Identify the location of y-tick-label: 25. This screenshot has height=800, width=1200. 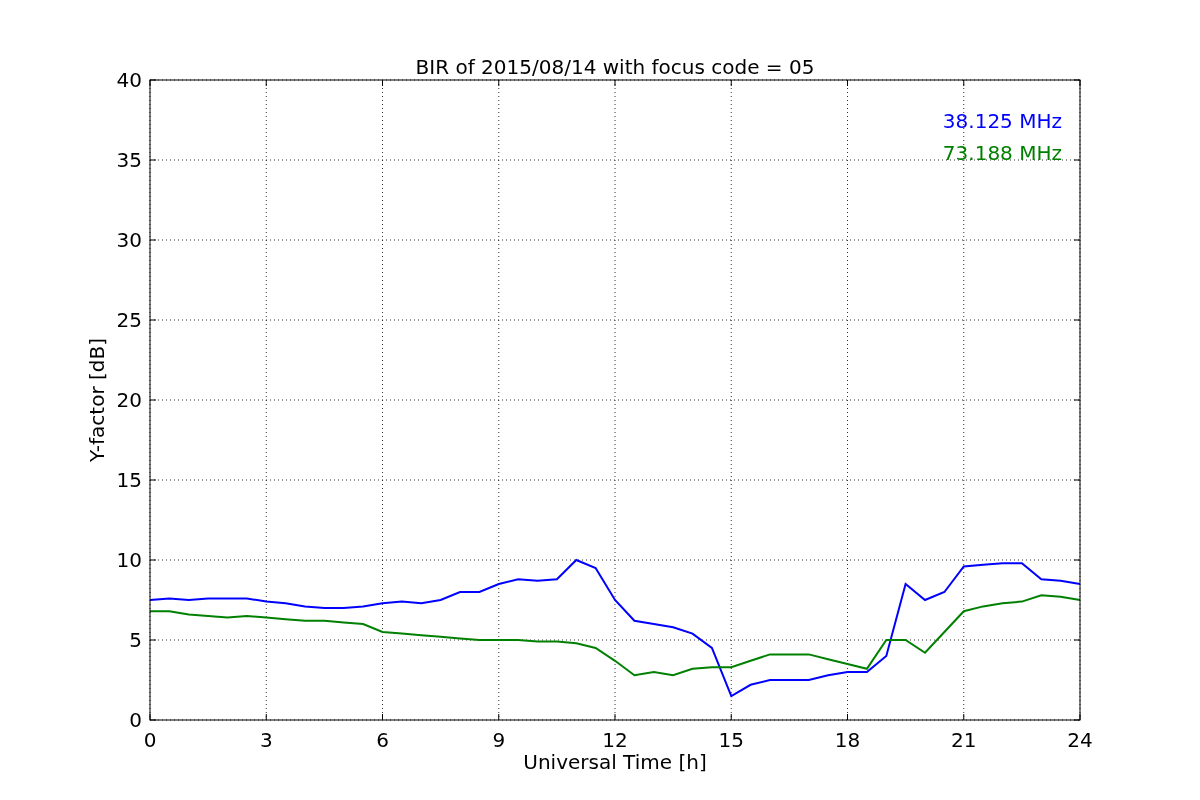
(129, 320).